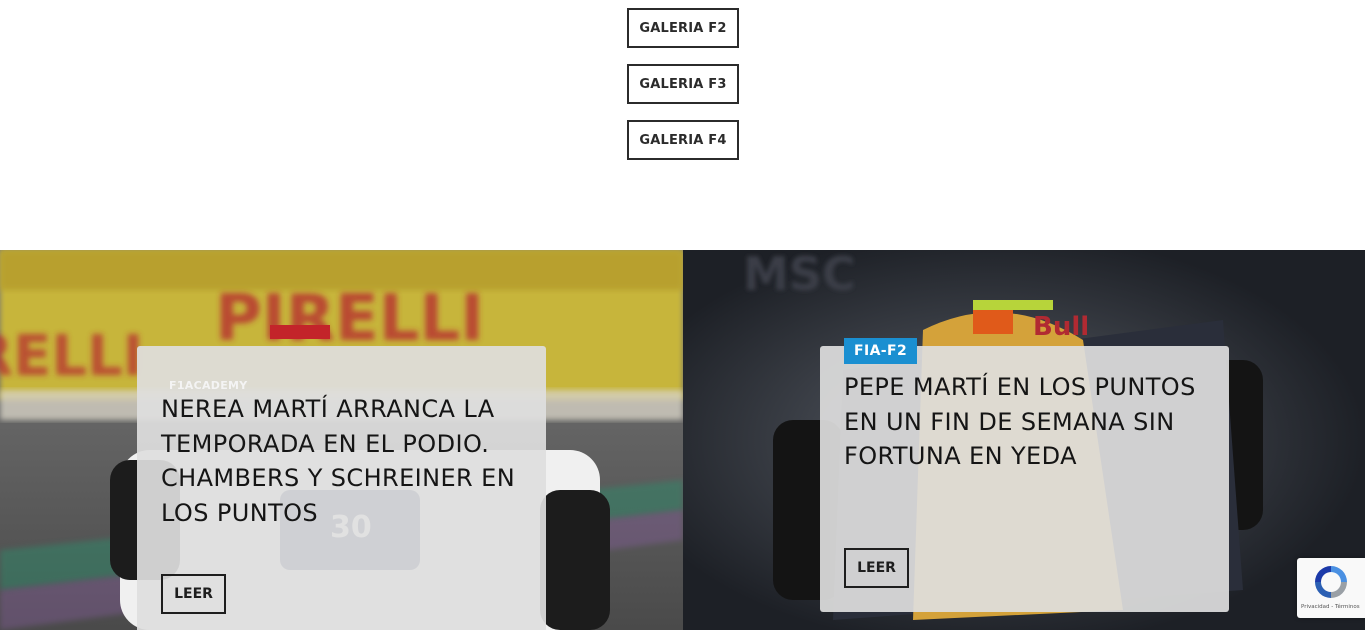 This screenshot has height=630, width=1365. What do you see at coordinates (1061, 327) in the screenshot?
I see `svg-text: Bull` at bounding box center [1061, 327].